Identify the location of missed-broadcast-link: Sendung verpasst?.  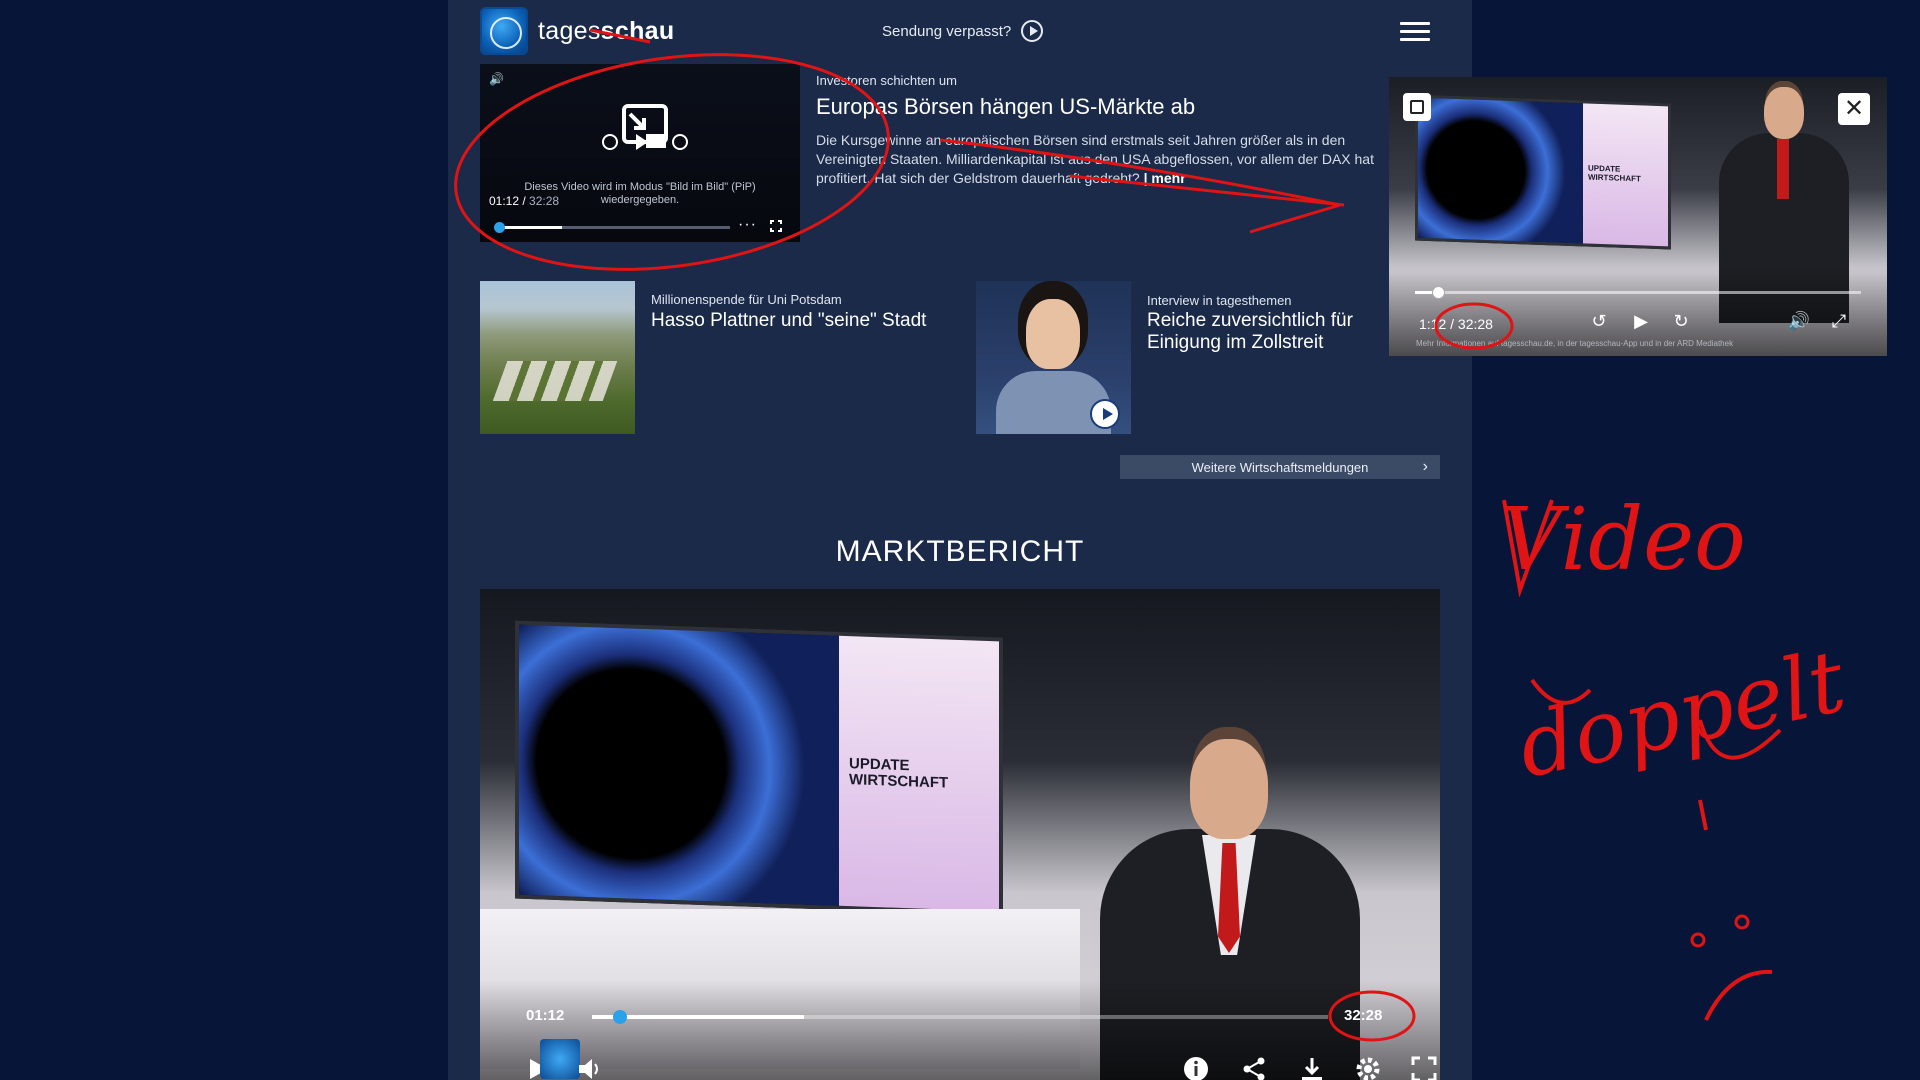
(963, 31).